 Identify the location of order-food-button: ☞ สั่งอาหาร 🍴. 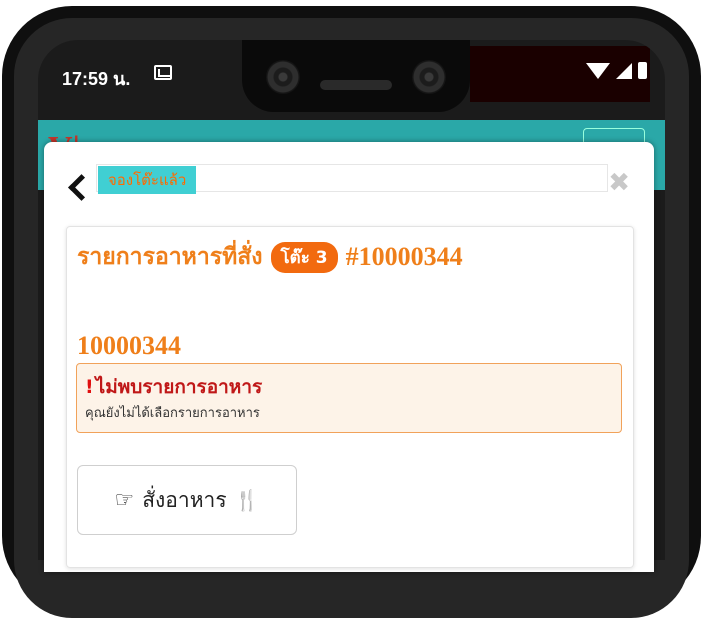
(187, 500).